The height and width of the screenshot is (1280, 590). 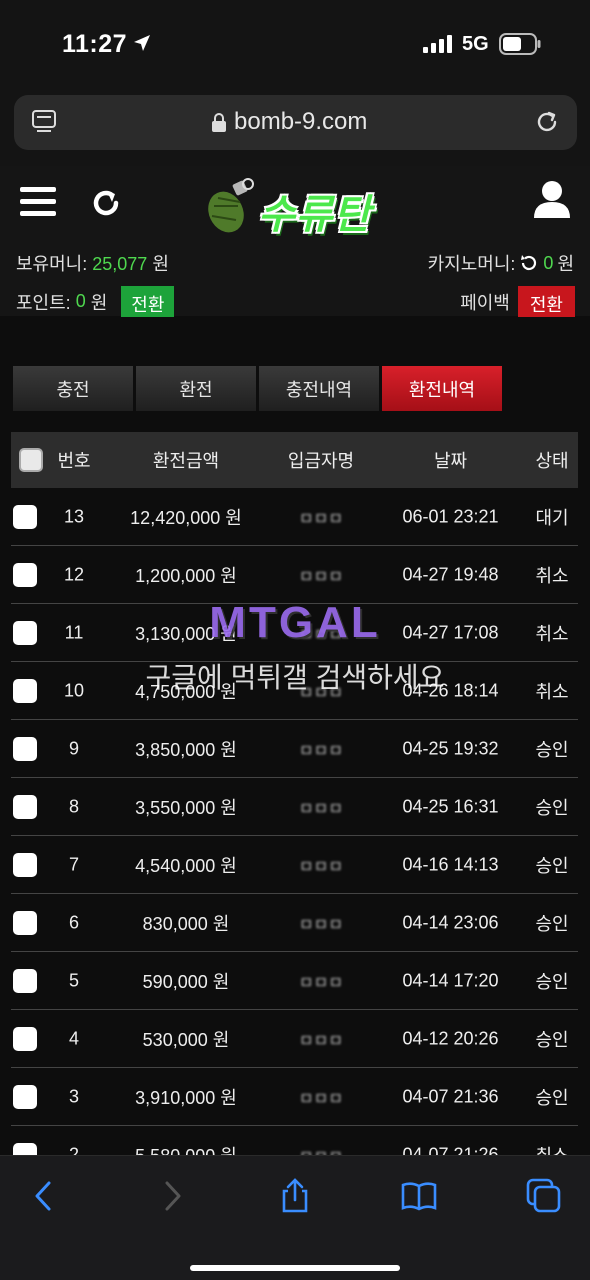 What do you see at coordinates (294, 460) in the screenshot?
I see `table-header: 번호 환전금액 입금자명 날짜 상태` at bounding box center [294, 460].